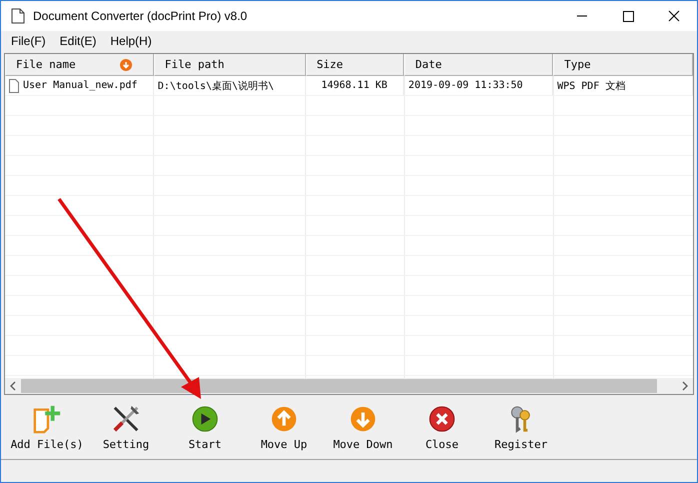  I want to click on column-header: File path, so click(230, 65).